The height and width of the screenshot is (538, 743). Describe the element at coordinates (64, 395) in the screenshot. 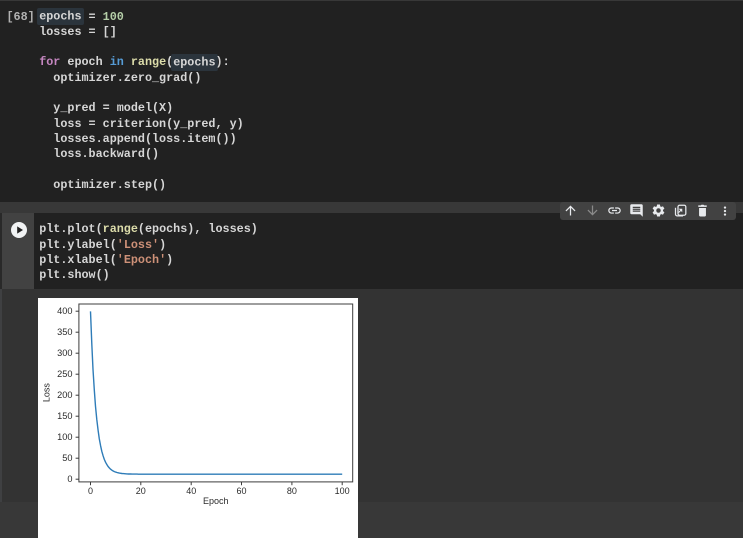

I see `svg-text: 200` at that location.